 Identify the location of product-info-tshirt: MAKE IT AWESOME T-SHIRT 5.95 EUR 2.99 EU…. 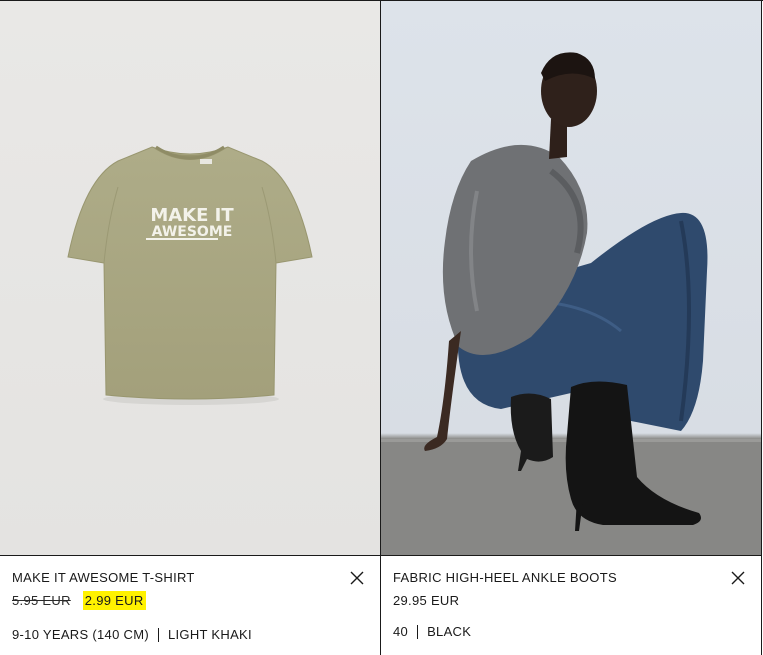
(190, 605).